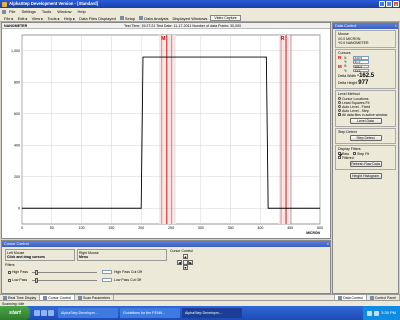 This screenshot has height=320, width=400. What do you see at coordinates (128, 272) in the screenshot?
I see `high-pass-cutoff-label: High Pass Cut Off` at bounding box center [128, 272].